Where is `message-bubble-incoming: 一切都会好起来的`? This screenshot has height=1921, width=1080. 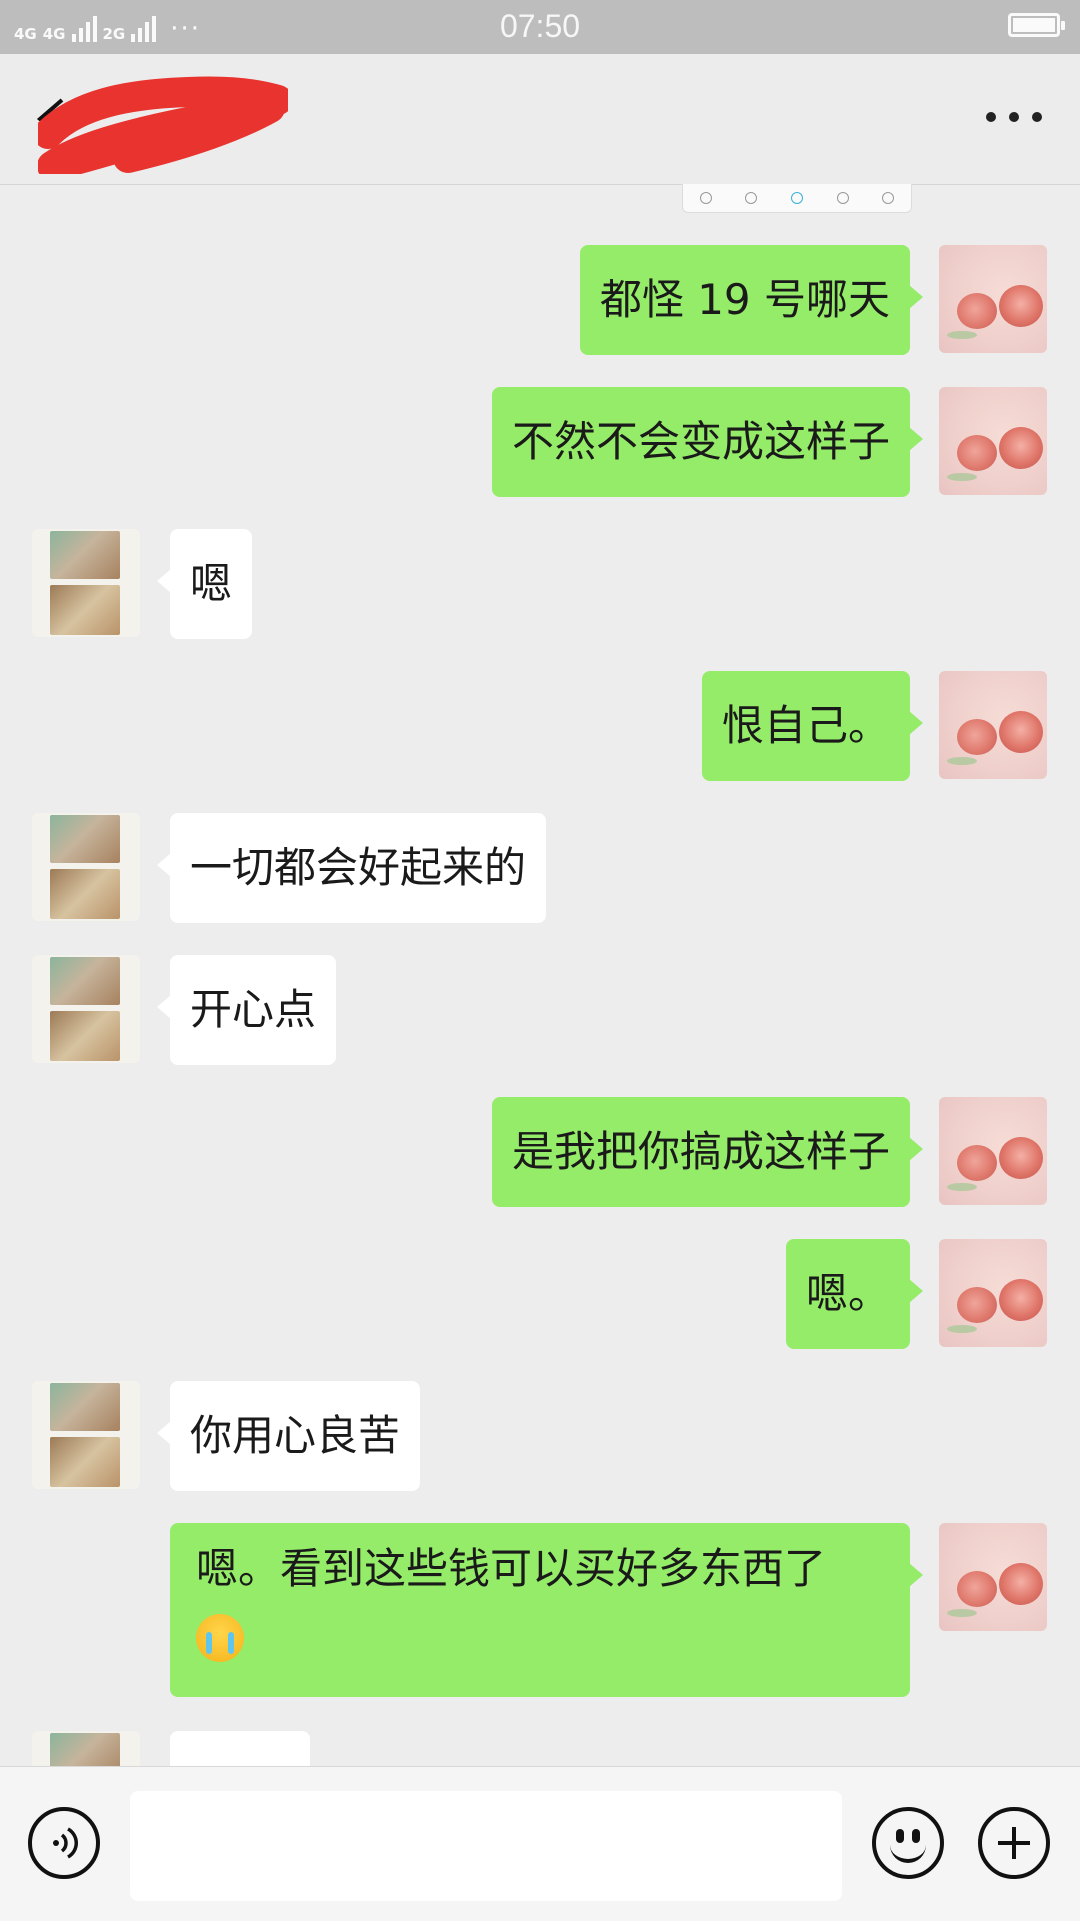 message-bubble-incoming: 一切都会好起来的 is located at coordinates (351, 868).